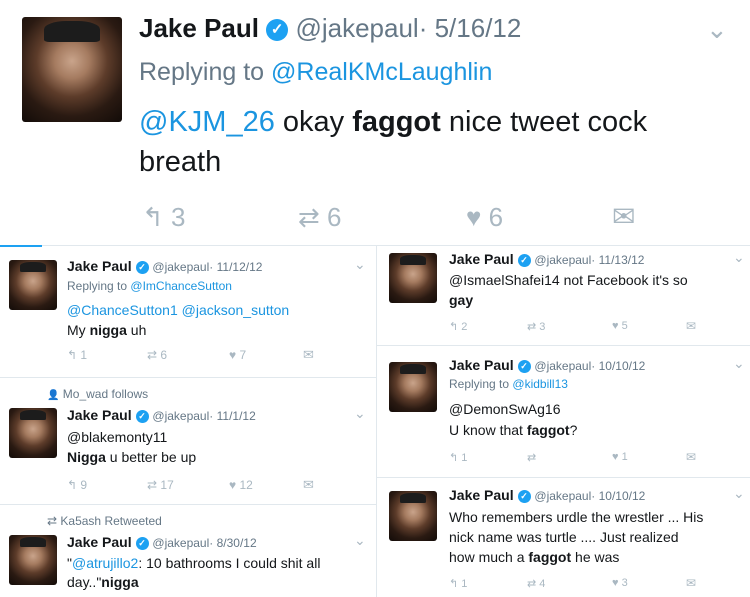  I want to click on like-button: ♥ 6, so click(484, 217).